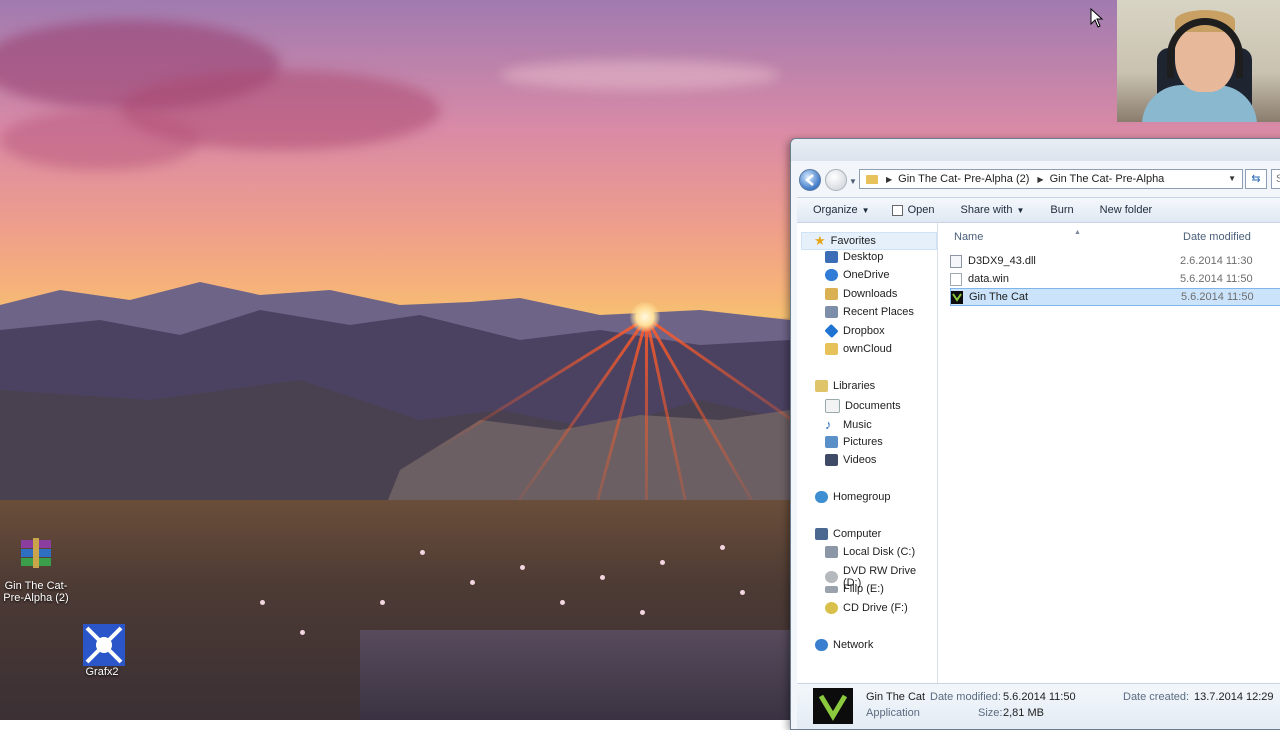 This screenshot has height=730, width=1280. I want to click on nav-item-label: OneDrive, so click(866, 275).